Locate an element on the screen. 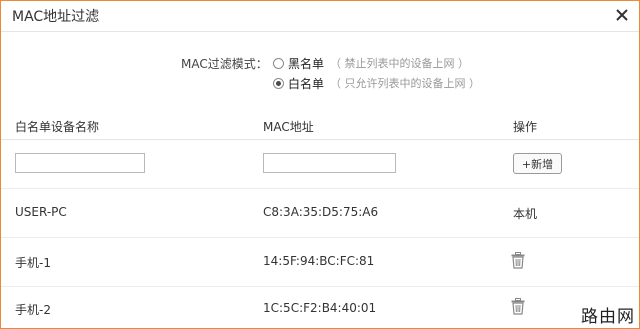 The width and height of the screenshot is (640, 329). mac-address: 1C:5C:F2:B4:40:01 is located at coordinates (320, 308).